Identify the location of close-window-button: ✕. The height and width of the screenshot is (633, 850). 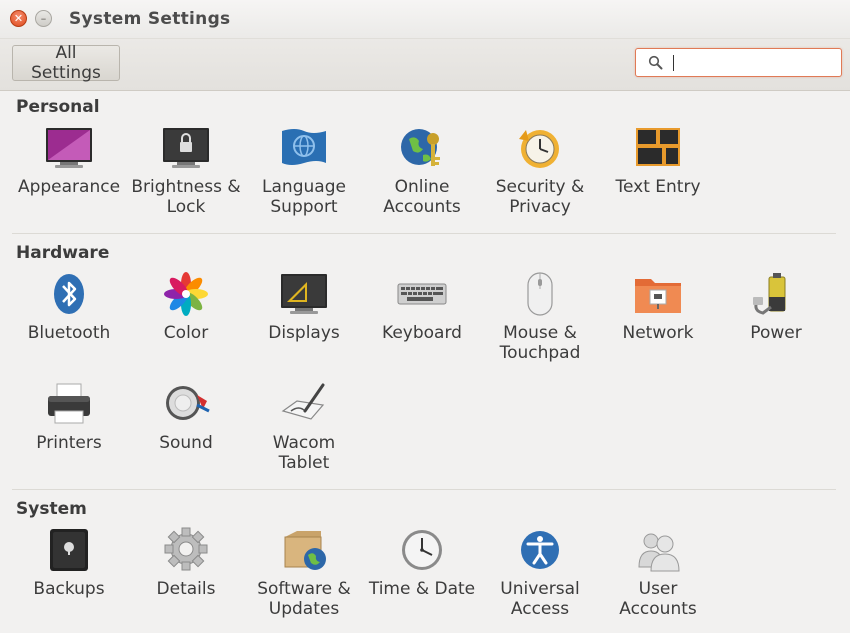
(18, 18).